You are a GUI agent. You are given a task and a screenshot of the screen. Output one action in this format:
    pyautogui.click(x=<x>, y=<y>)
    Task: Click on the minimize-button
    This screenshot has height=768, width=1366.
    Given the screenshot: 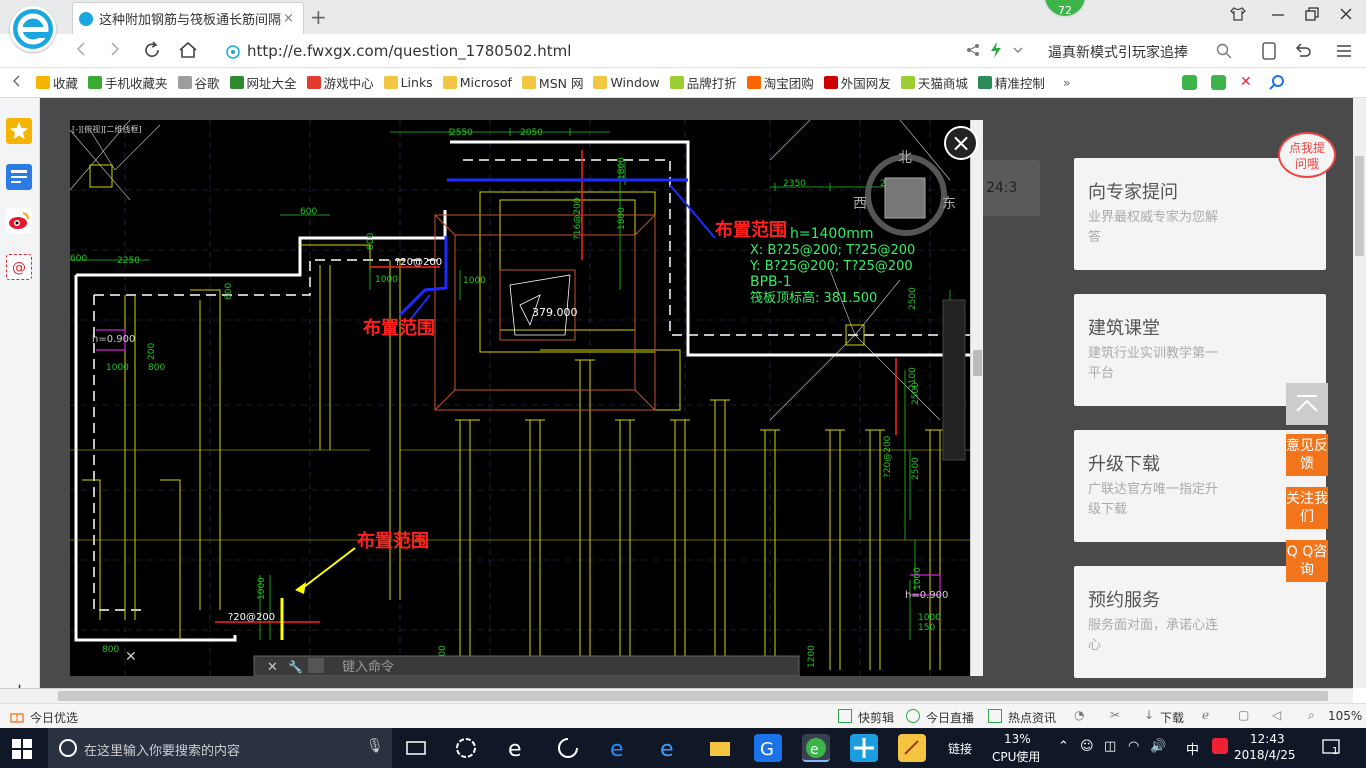 What is the action you would take?
    pyautogui.click(x=1278, y=16)
    